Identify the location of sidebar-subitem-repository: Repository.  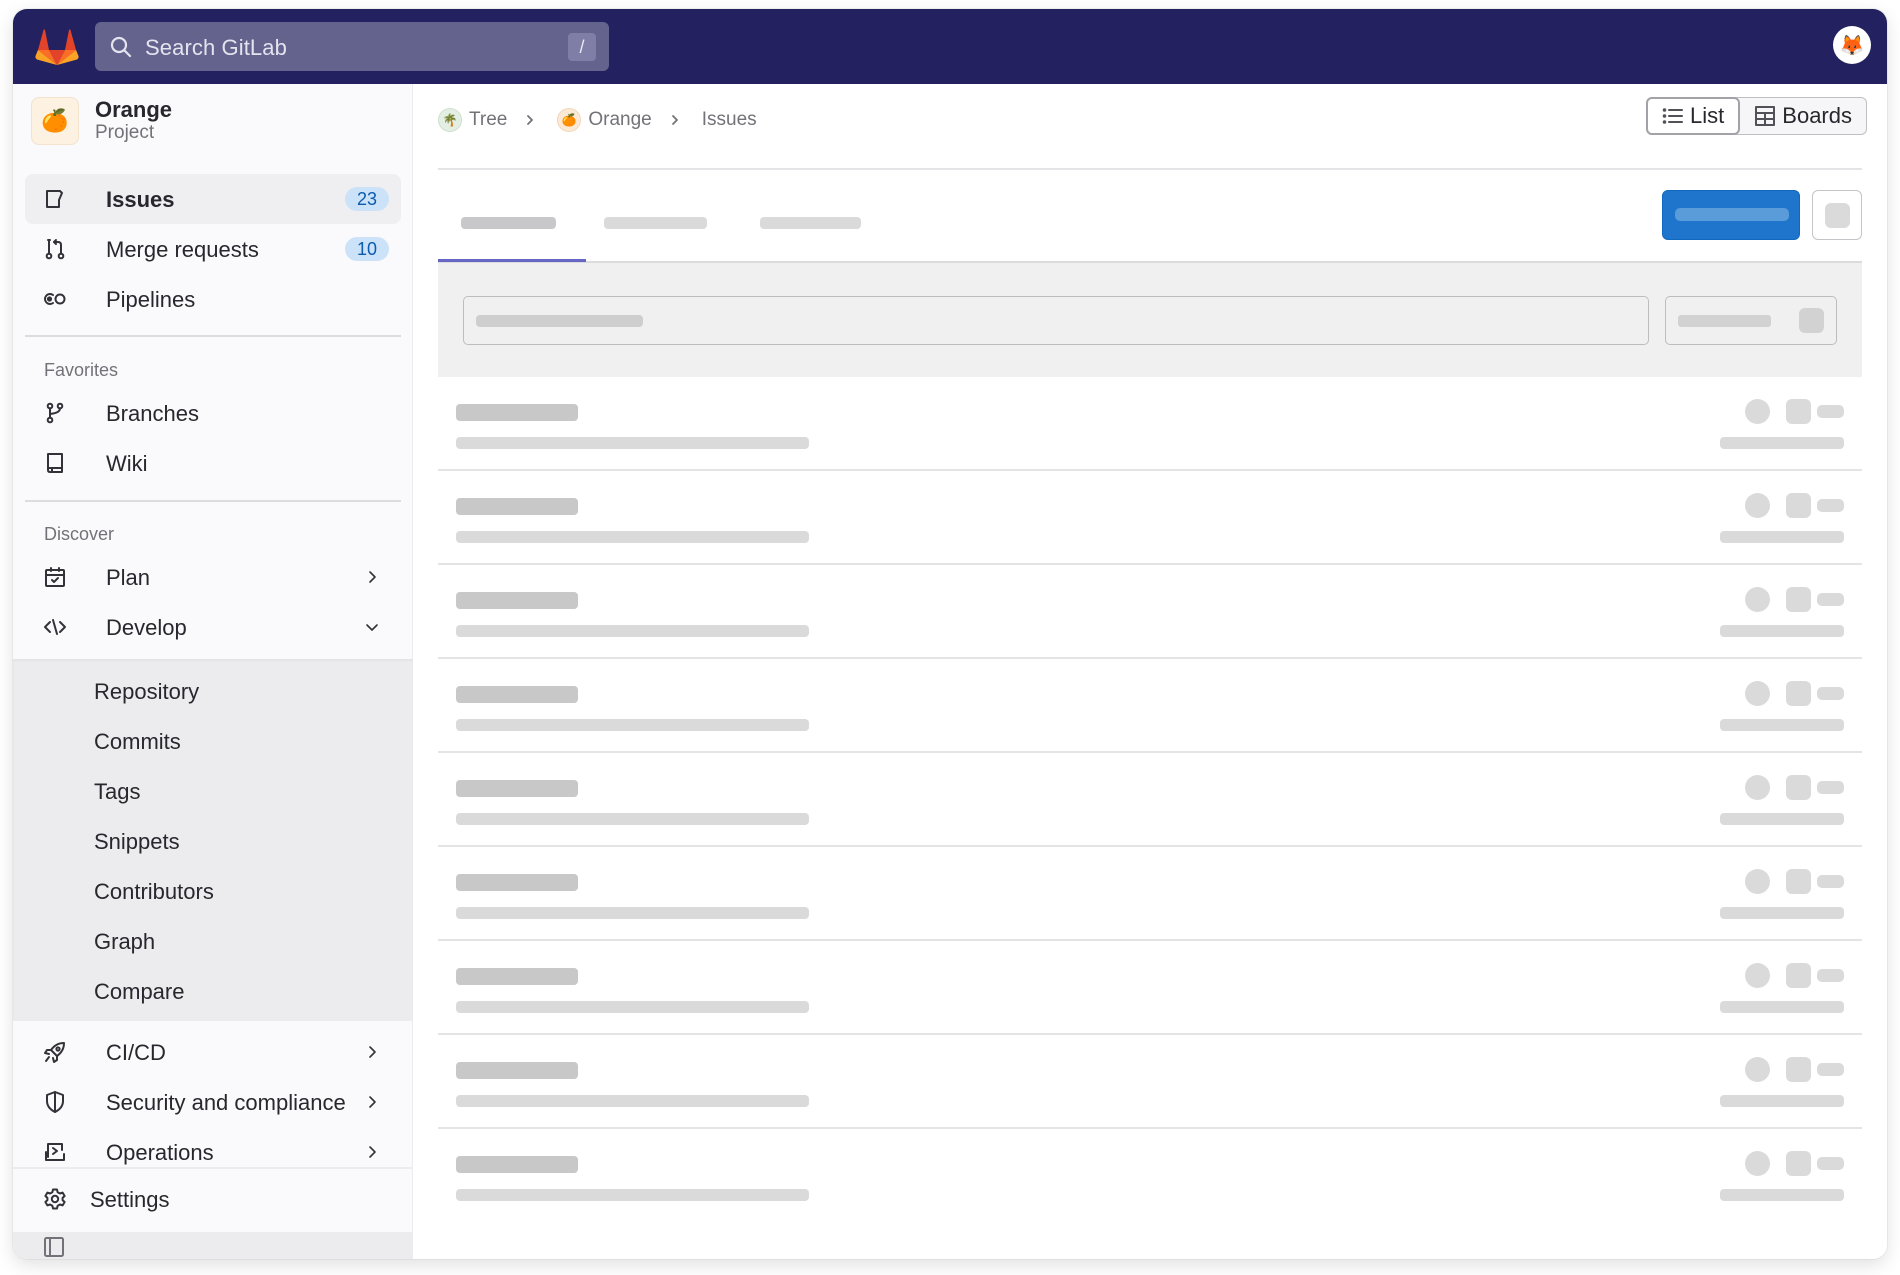
(146, 692).